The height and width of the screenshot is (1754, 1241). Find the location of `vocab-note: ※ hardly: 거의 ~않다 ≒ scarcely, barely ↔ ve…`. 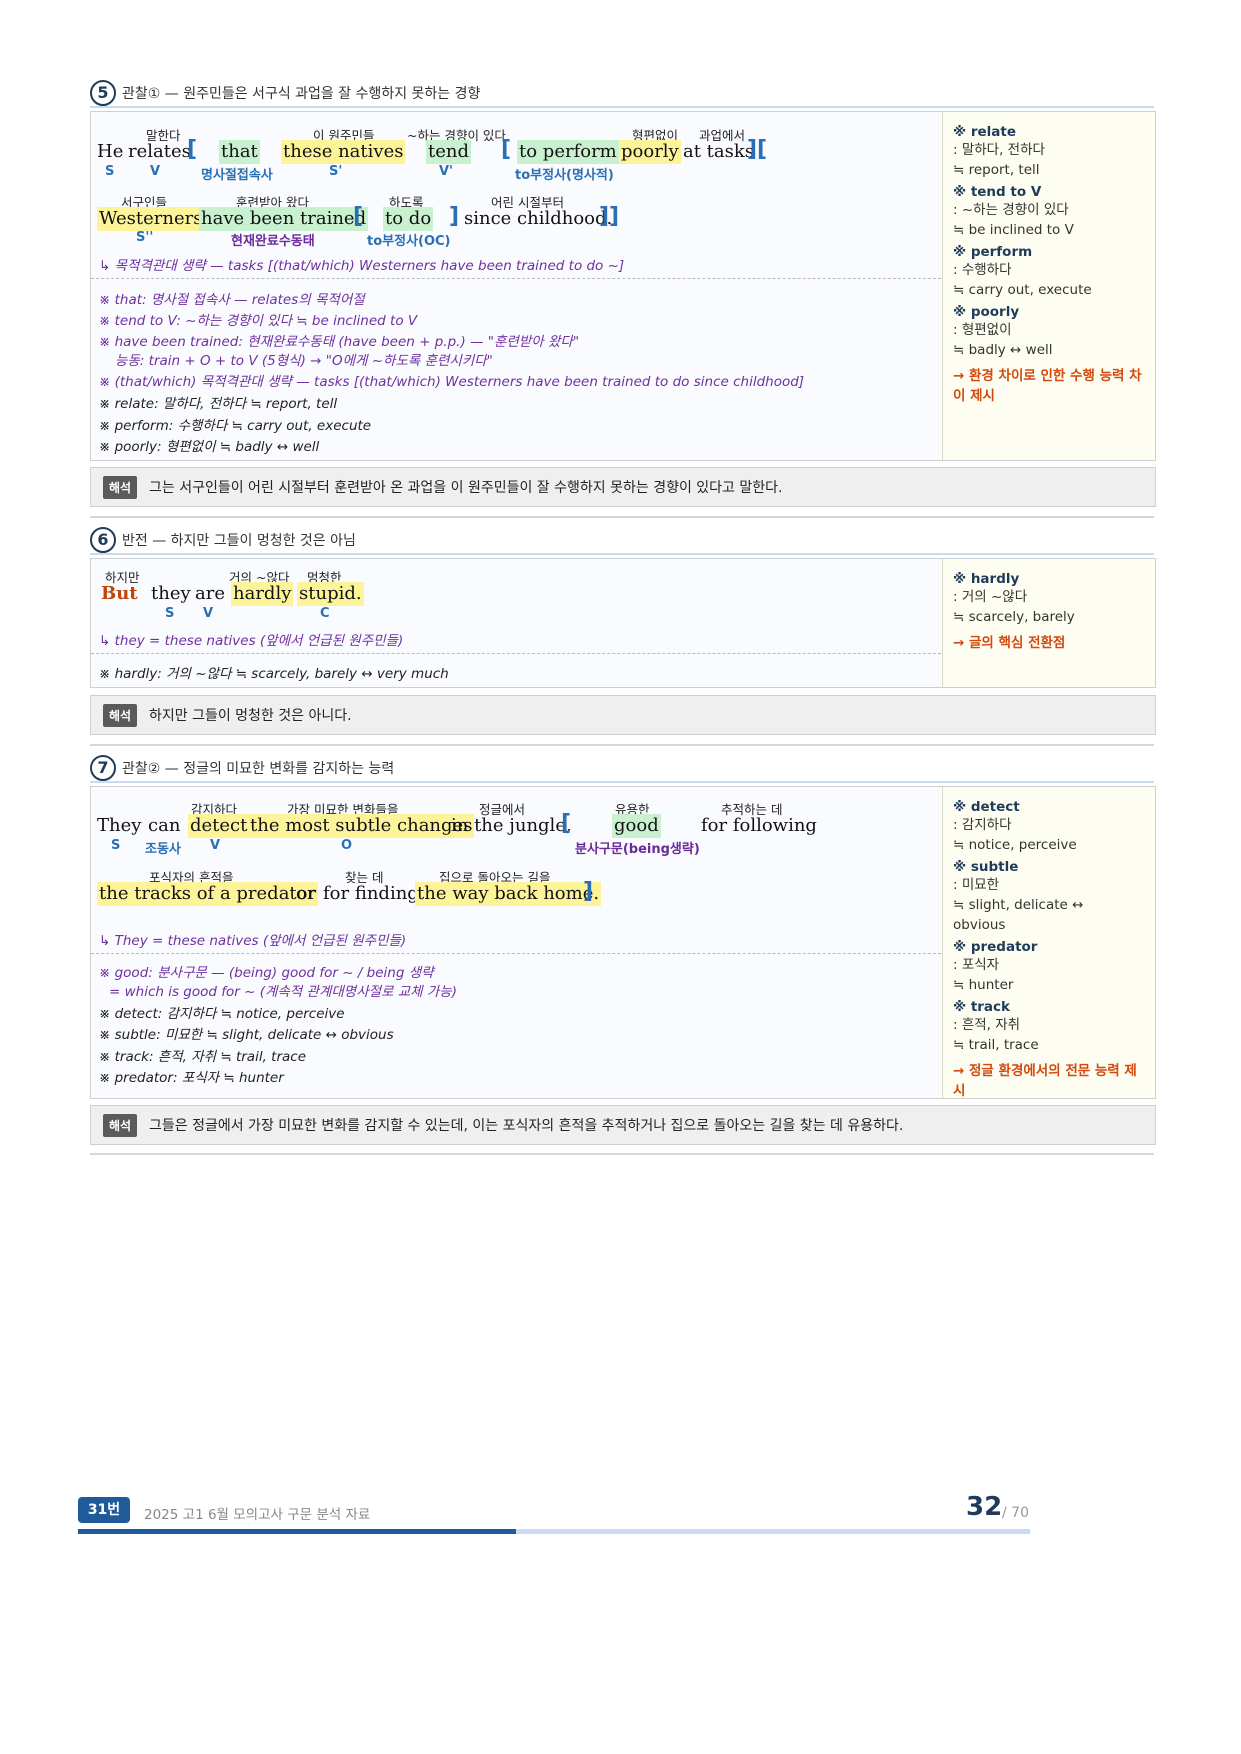

vocab-note: ※ hardly: 거의 ~않다 ≒ scarcely, barely ↔ ve… is located at coordinates (274, 674).